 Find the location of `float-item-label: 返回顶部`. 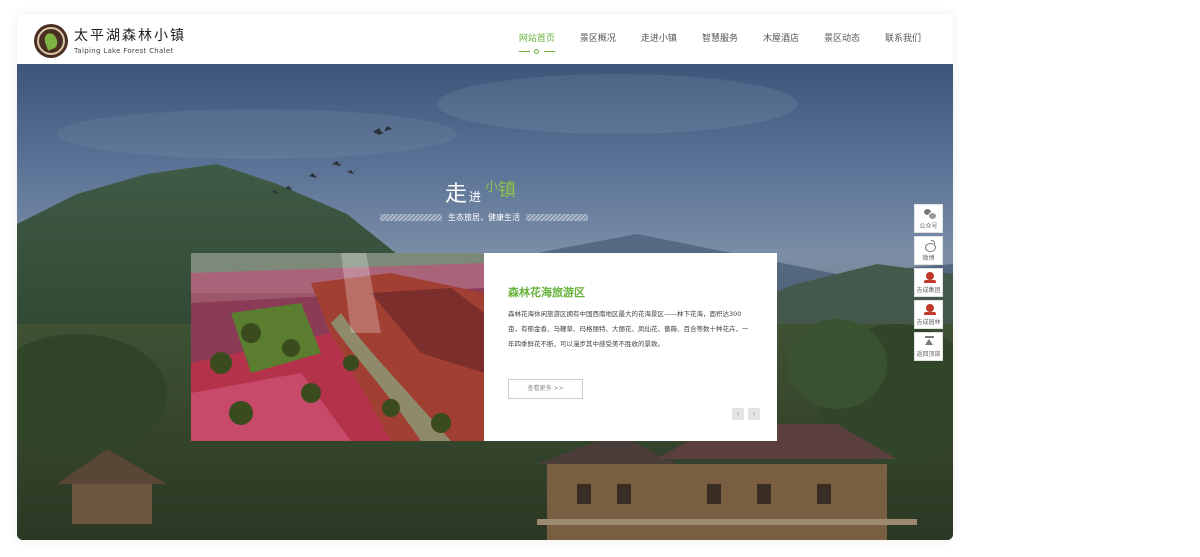

float-item-label: 返回顶部 is located at coordinates (928, 354).